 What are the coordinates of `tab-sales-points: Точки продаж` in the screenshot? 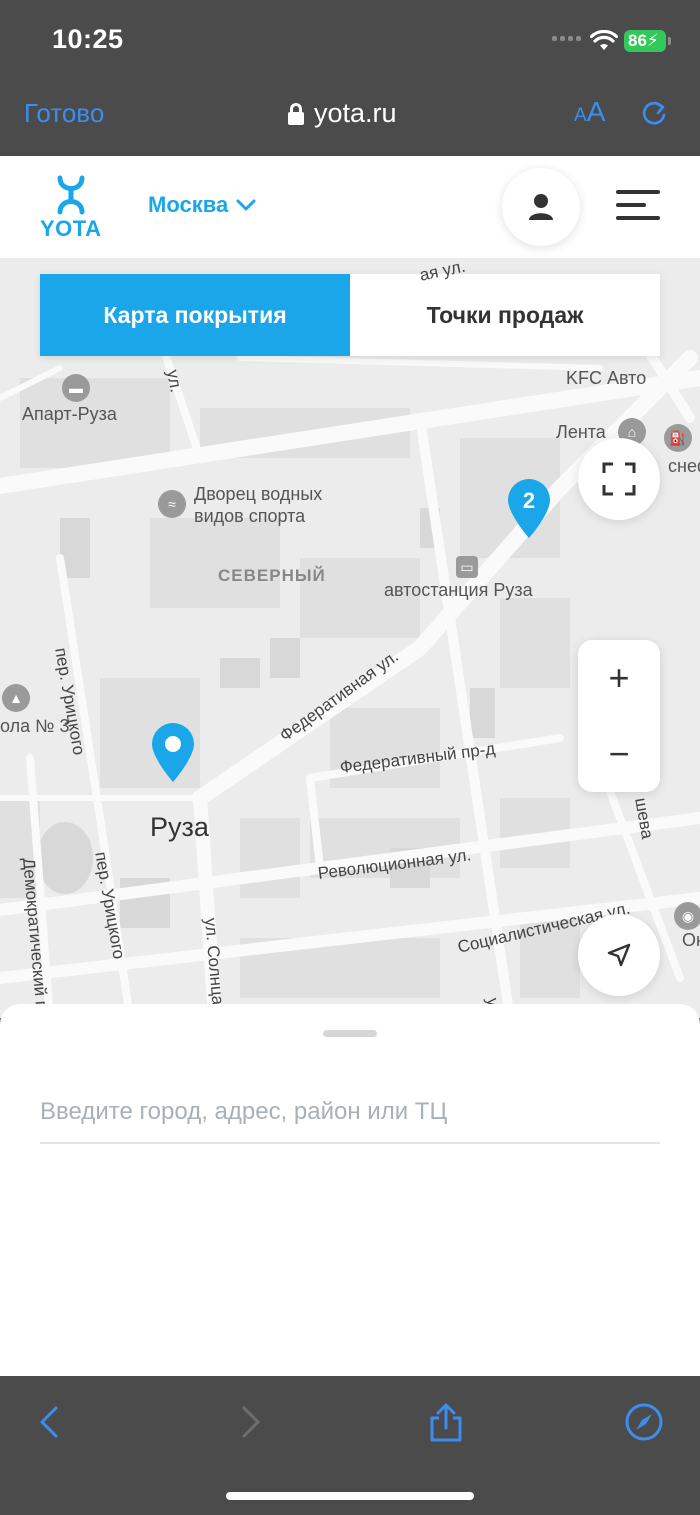 It's located at (505, 315).